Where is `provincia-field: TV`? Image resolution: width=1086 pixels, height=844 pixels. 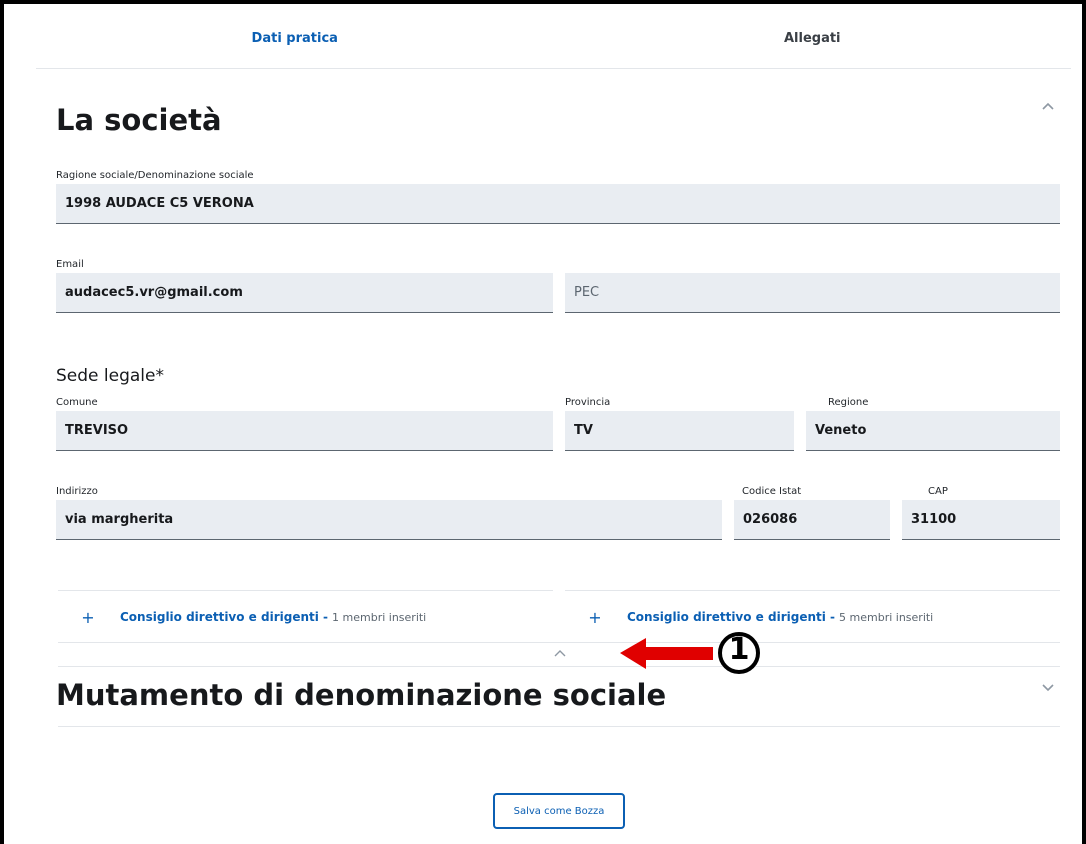
provincia-field: TV is located at coordinates (679, 431).